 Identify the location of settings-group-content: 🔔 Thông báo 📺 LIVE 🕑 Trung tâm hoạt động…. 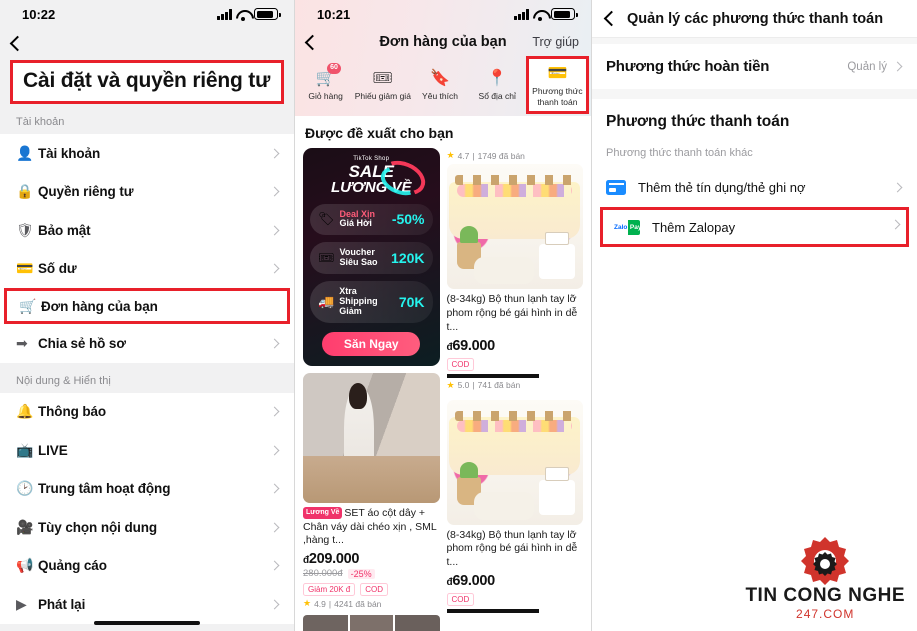
(147, 508).